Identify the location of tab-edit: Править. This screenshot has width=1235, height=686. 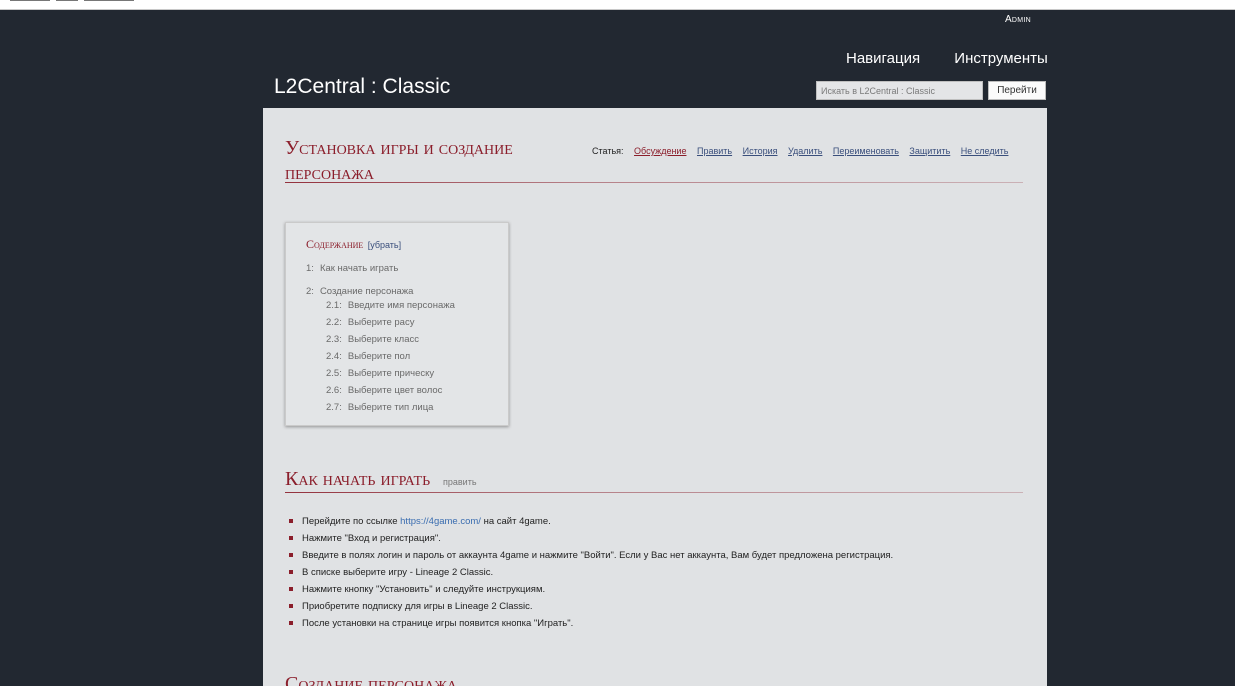
(714, 151).